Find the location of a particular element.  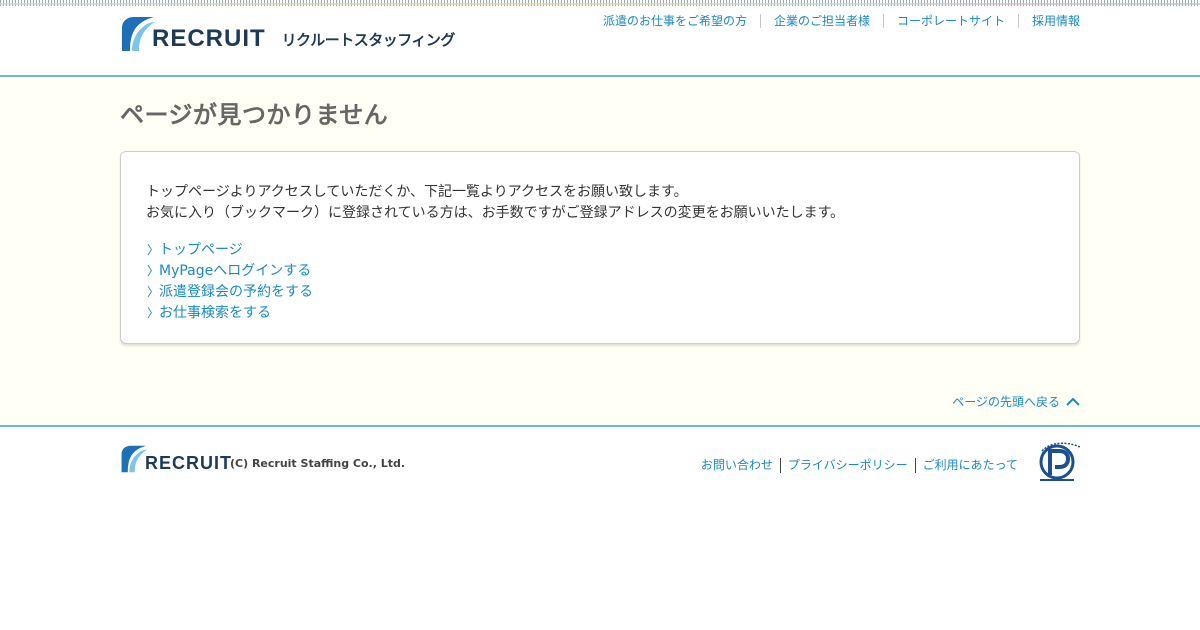

link-item: 〉 MyPageへログインする is located at coordinates (230, 271).